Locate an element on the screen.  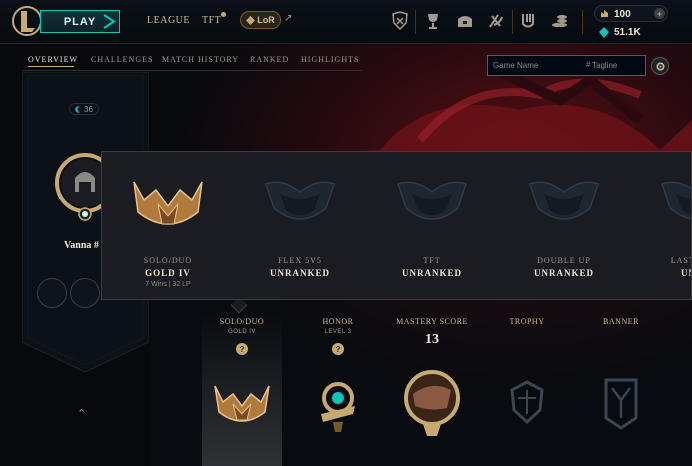
queue-name: SOLO/DUO is located at coordinates (168, 260).